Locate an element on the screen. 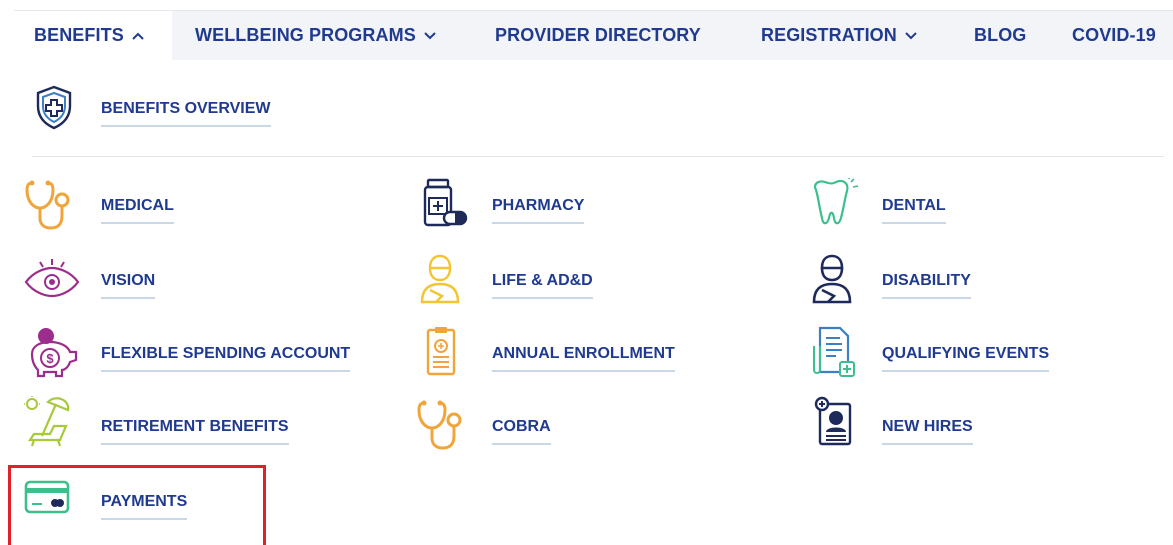 Image resolution: width=1173 pixels, height=545 pixels. life-add-link: LIFE & AD&D is located at coordinates (542, 285).